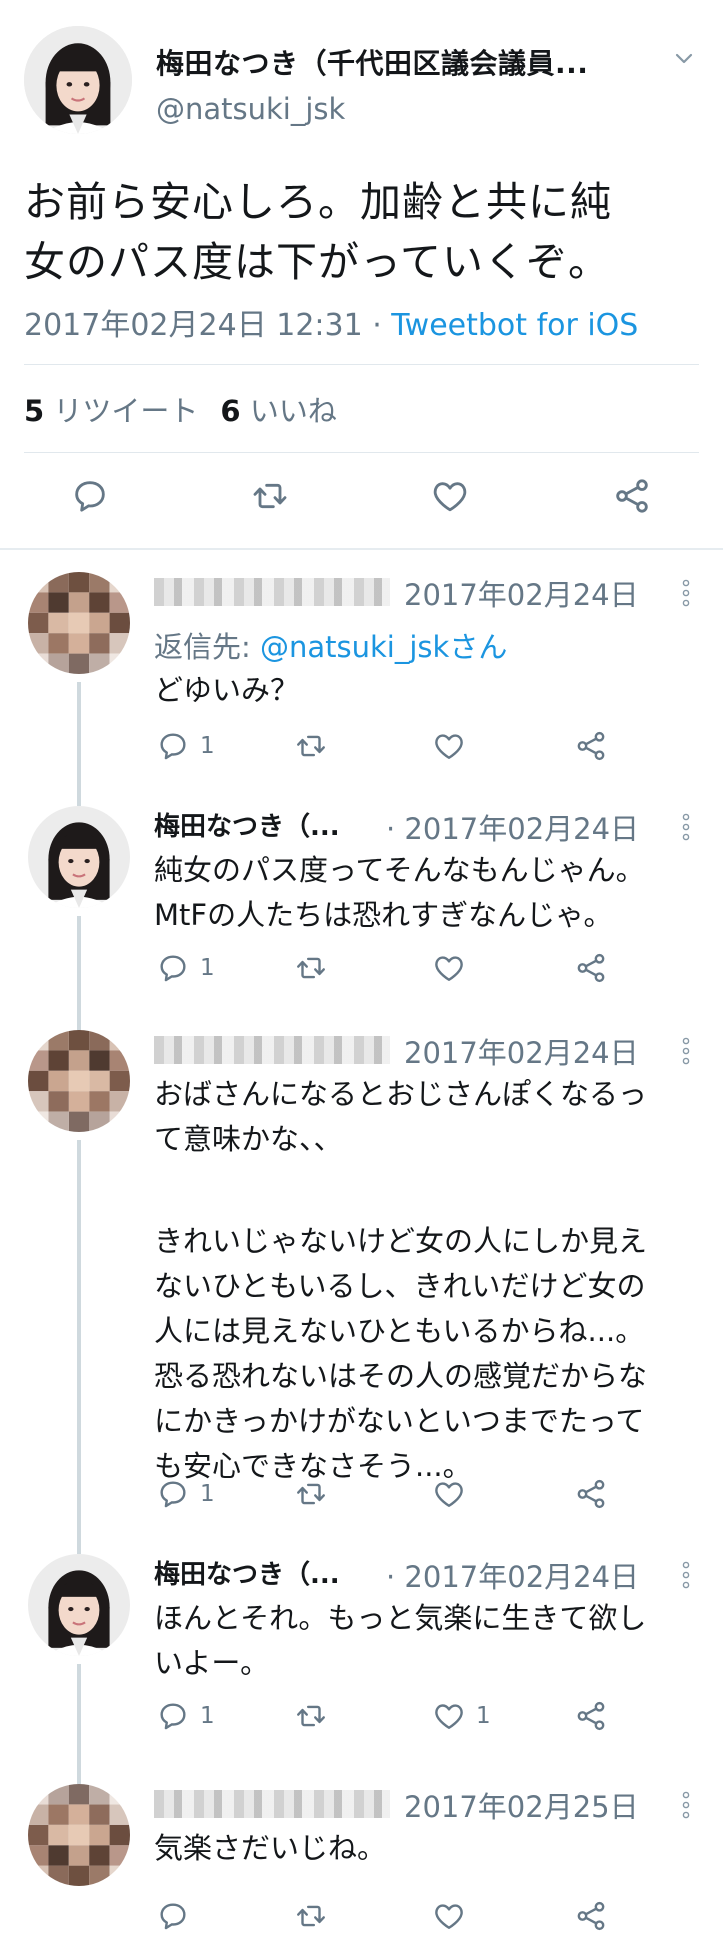 This screenshot has height=1942, width=723. Describe the element at coordinates (272, 1804) in the screenshot. I see `blurred-name` at that location.